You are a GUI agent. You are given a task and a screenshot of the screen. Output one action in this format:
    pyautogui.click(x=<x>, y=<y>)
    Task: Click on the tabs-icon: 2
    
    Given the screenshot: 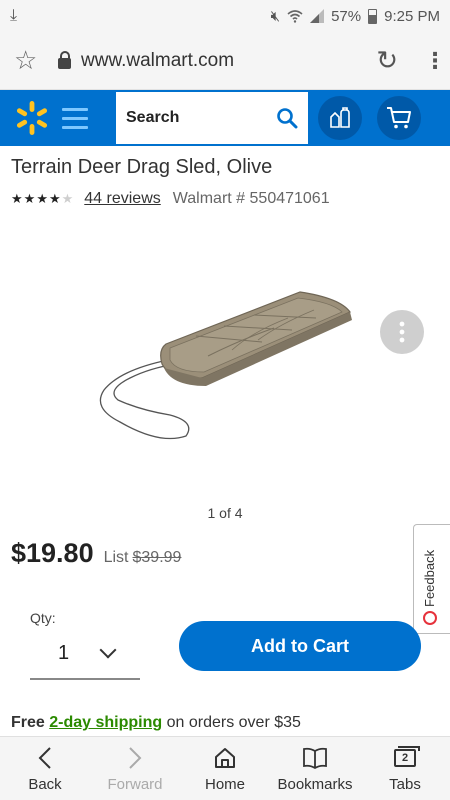 What is the action you would take?
    pyautogui.click(x=407, y=758)
    